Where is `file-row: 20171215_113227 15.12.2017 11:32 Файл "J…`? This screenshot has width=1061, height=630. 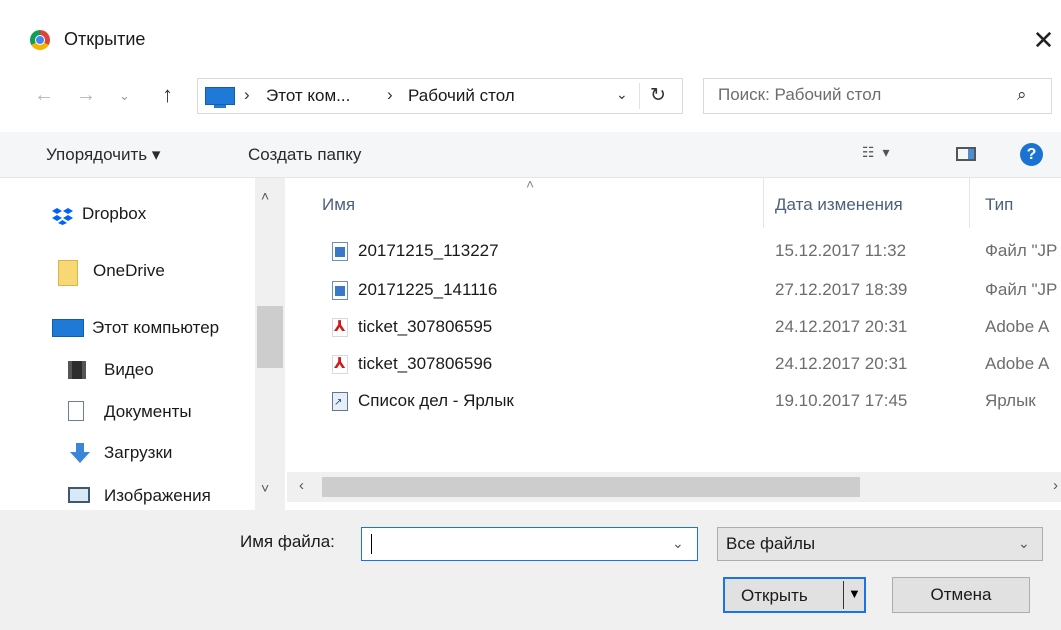 file-row: 20171215_113227 15.12.2017 11:32 Файл "J… is located at coordinates (674, 251).